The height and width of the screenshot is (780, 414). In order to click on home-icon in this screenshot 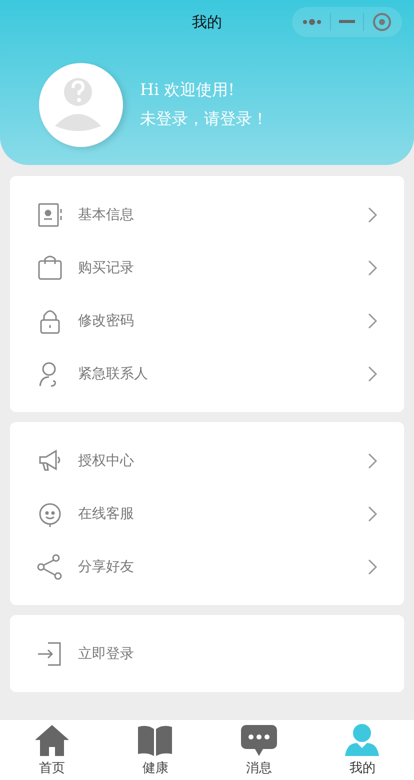, I will do `click(51, 740)`.